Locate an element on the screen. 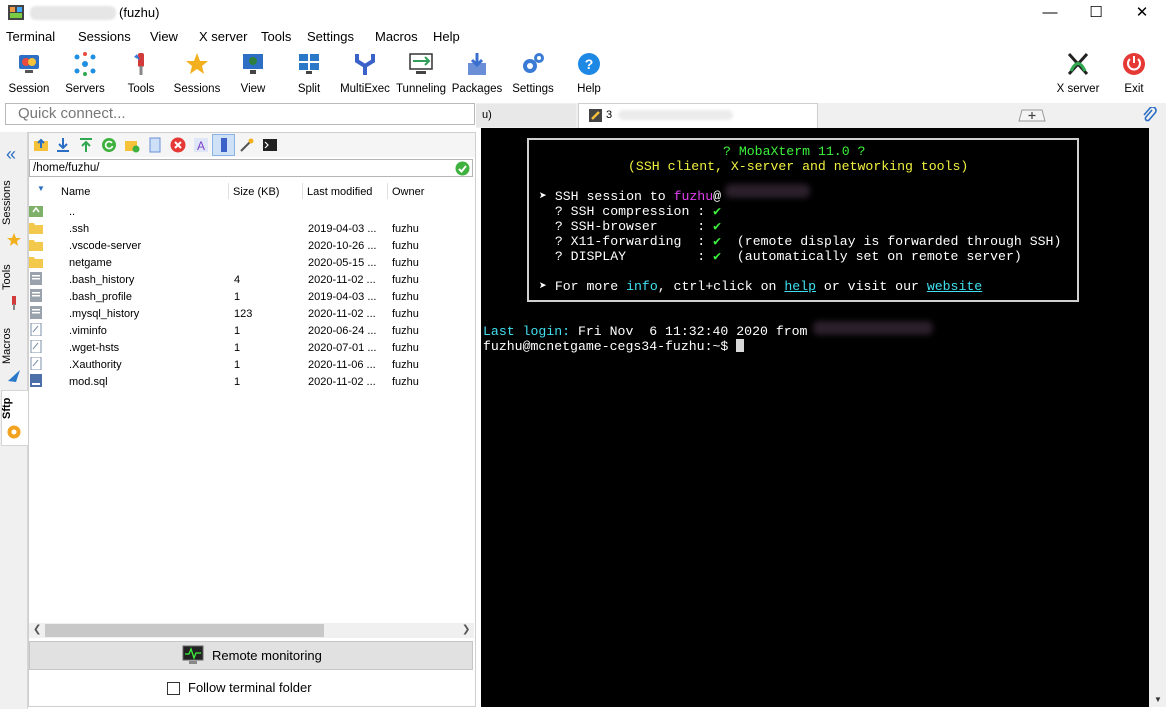 Image resolution: width=1166 pixels, height=709 pixels. shell-prompt: fuzhu@mcnetgame-cegs34-fuzhu:~$ is located at coordinates (614, 346).